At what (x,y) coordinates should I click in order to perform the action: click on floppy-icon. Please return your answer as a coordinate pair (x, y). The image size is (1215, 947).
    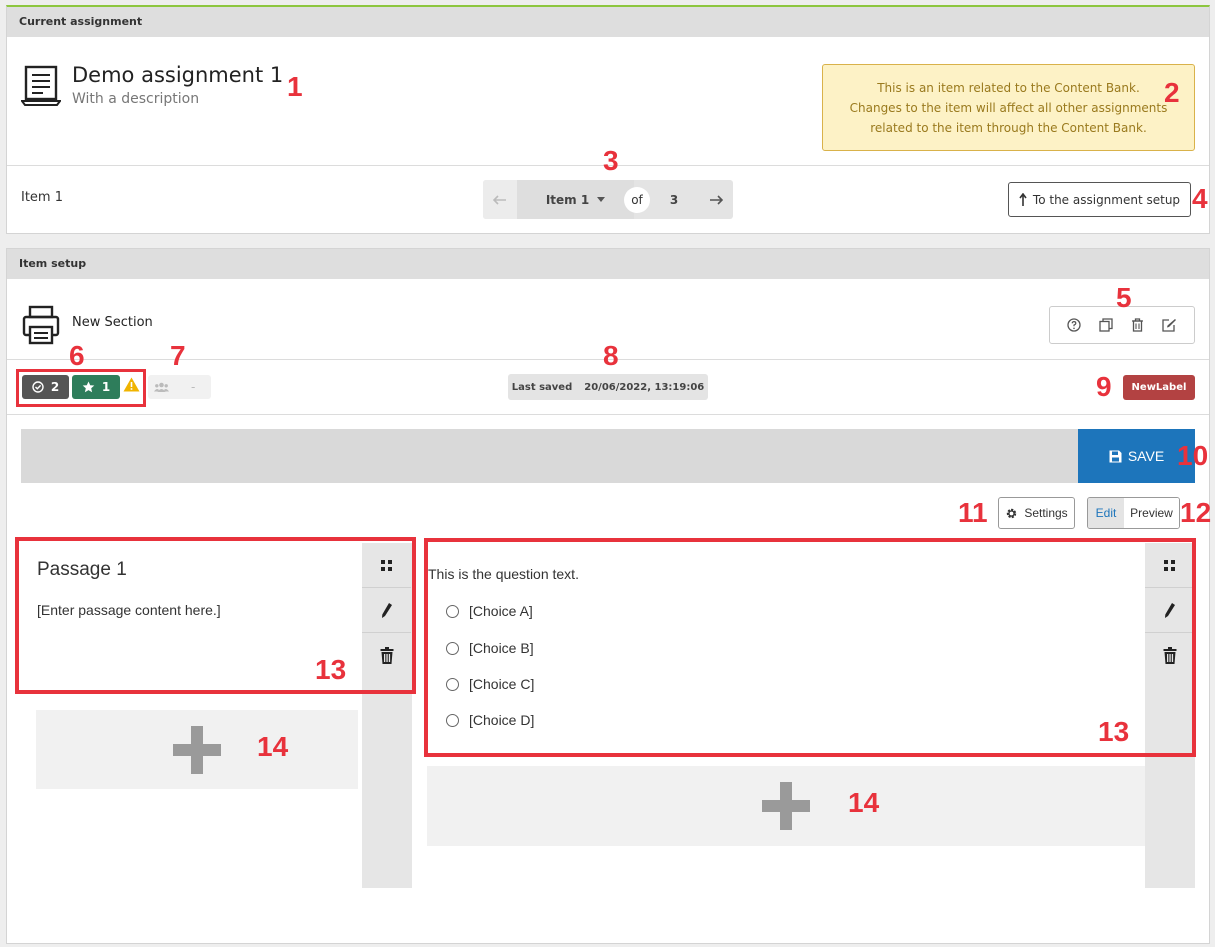
    Looking at the image, I should click on (1115, 456).